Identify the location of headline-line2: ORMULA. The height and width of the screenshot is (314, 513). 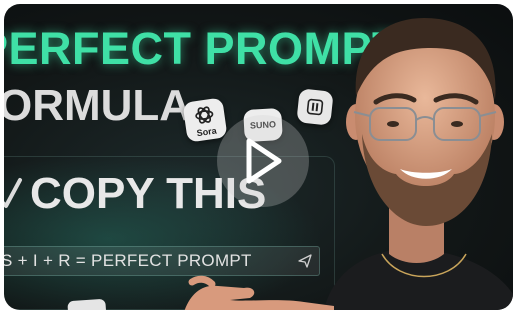
(98, 105).